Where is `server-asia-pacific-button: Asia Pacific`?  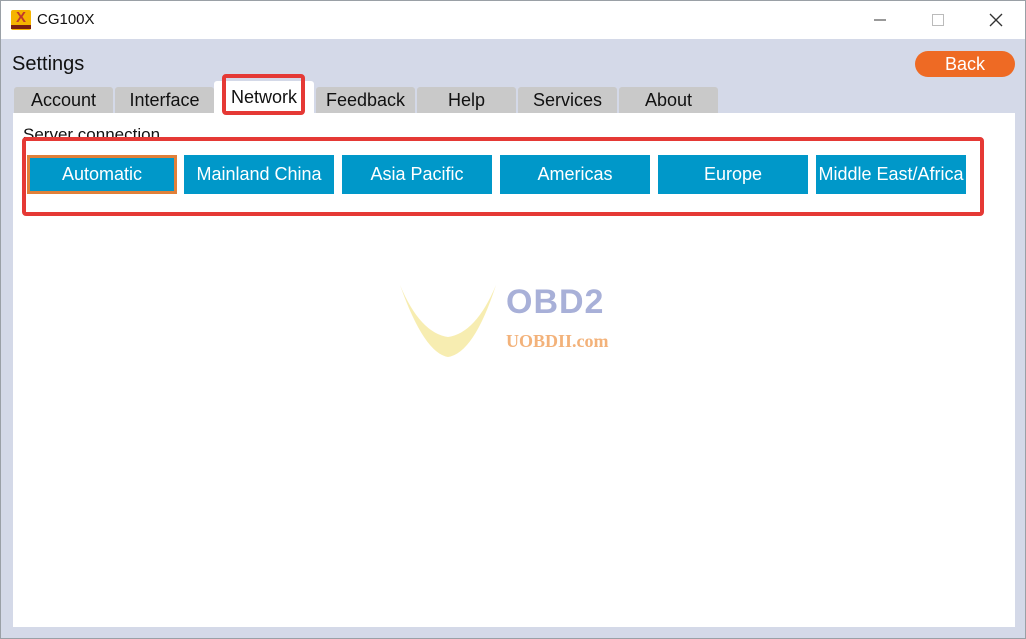 server-asia-pacific-button: Asia Pacific is located at coordinates (417, 174).